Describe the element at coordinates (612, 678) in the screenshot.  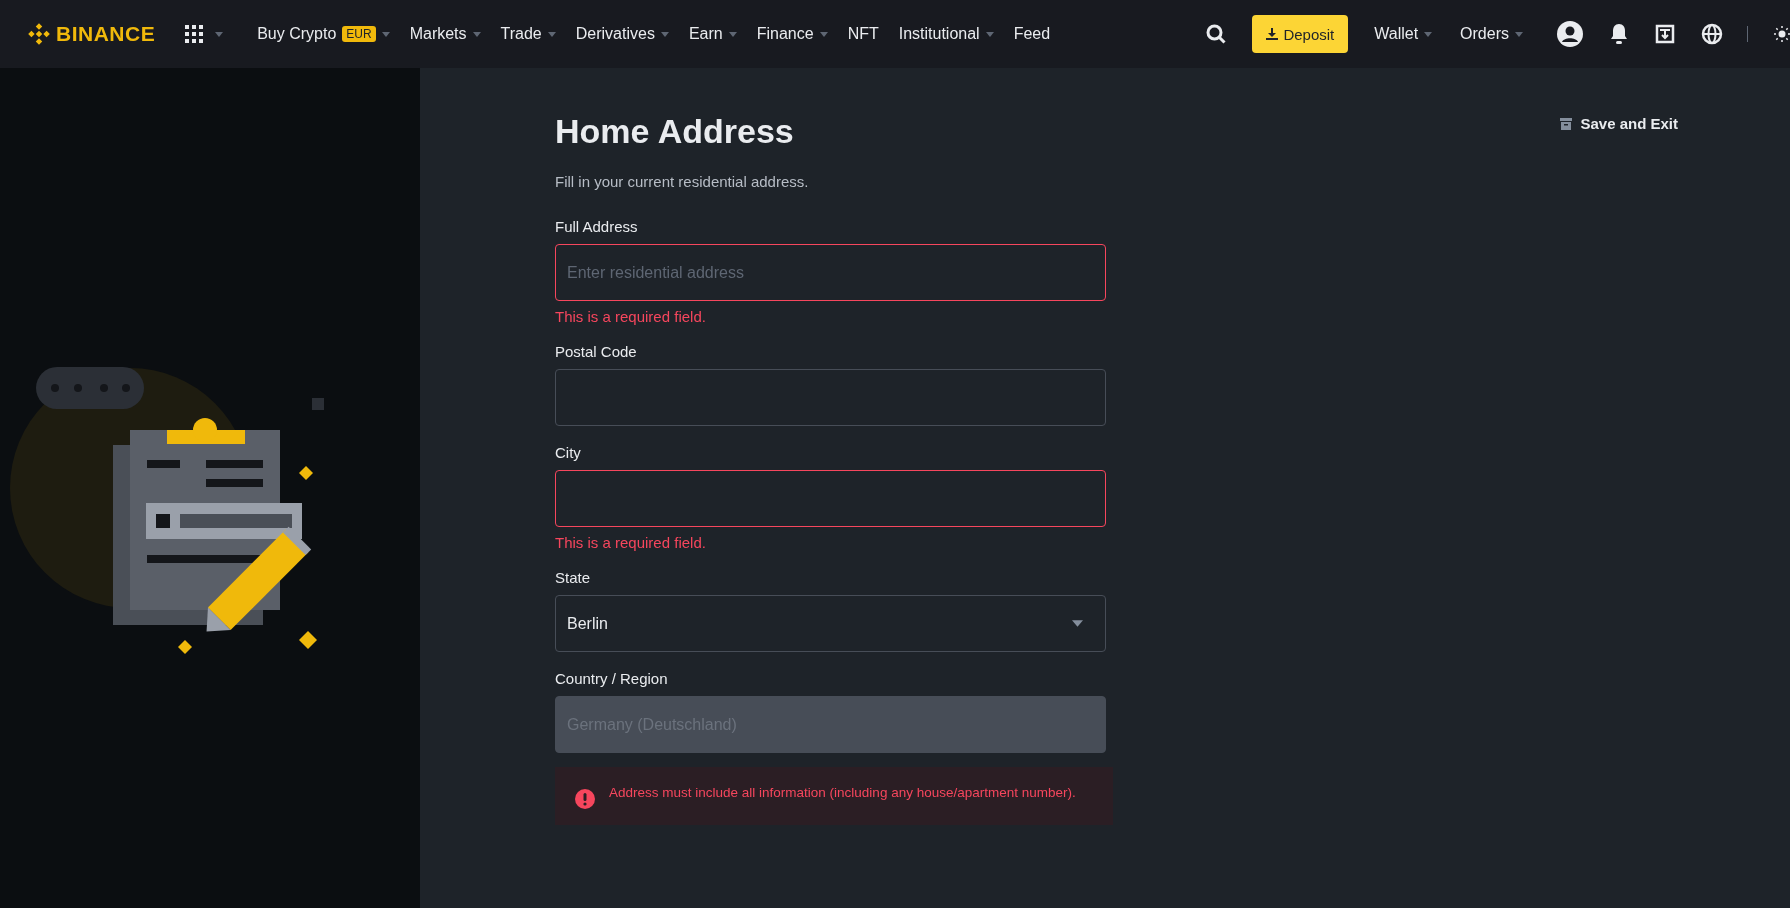
I see `field-label: Country / Region` at that location.